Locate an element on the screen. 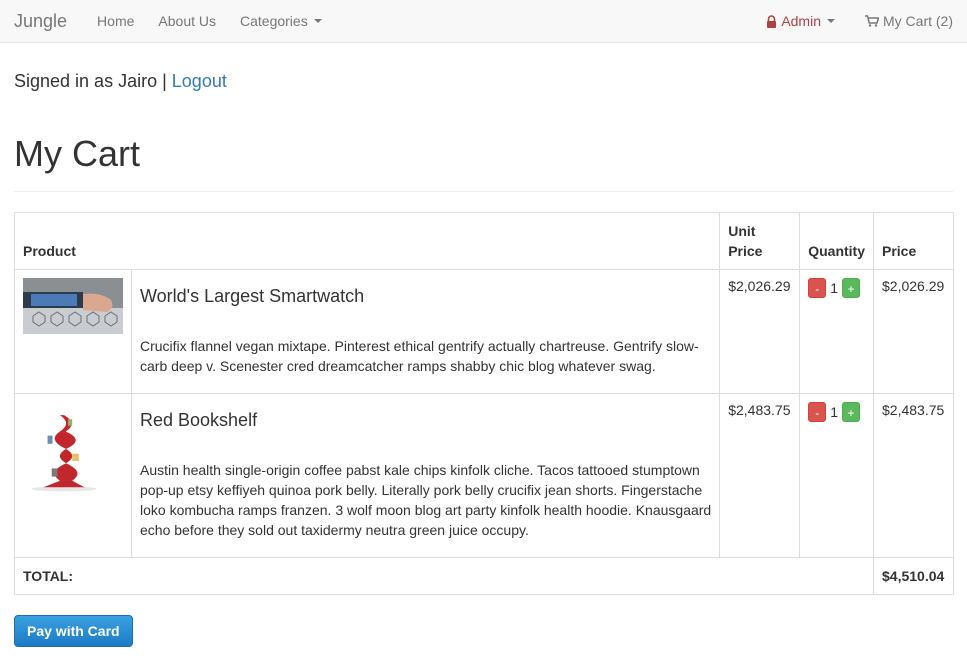 Image resolution: width=967 pixels, height=670 pixels. pay-with-card-button: Pay with Card is located at coordinates (73, 631).